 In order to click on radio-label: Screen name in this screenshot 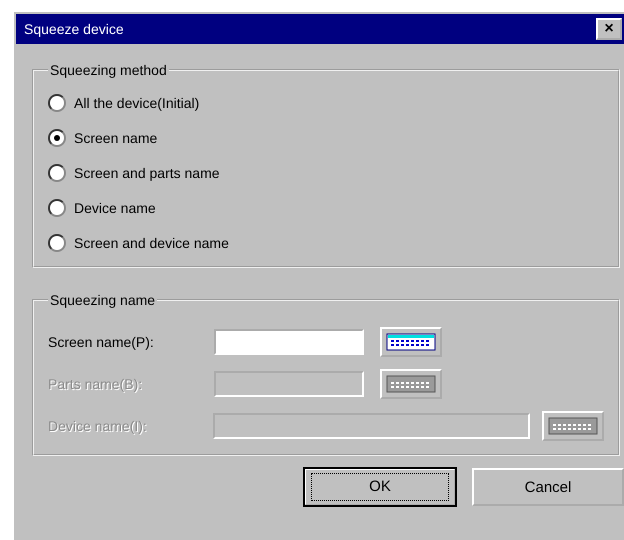, I will do `click(116, 138)`.